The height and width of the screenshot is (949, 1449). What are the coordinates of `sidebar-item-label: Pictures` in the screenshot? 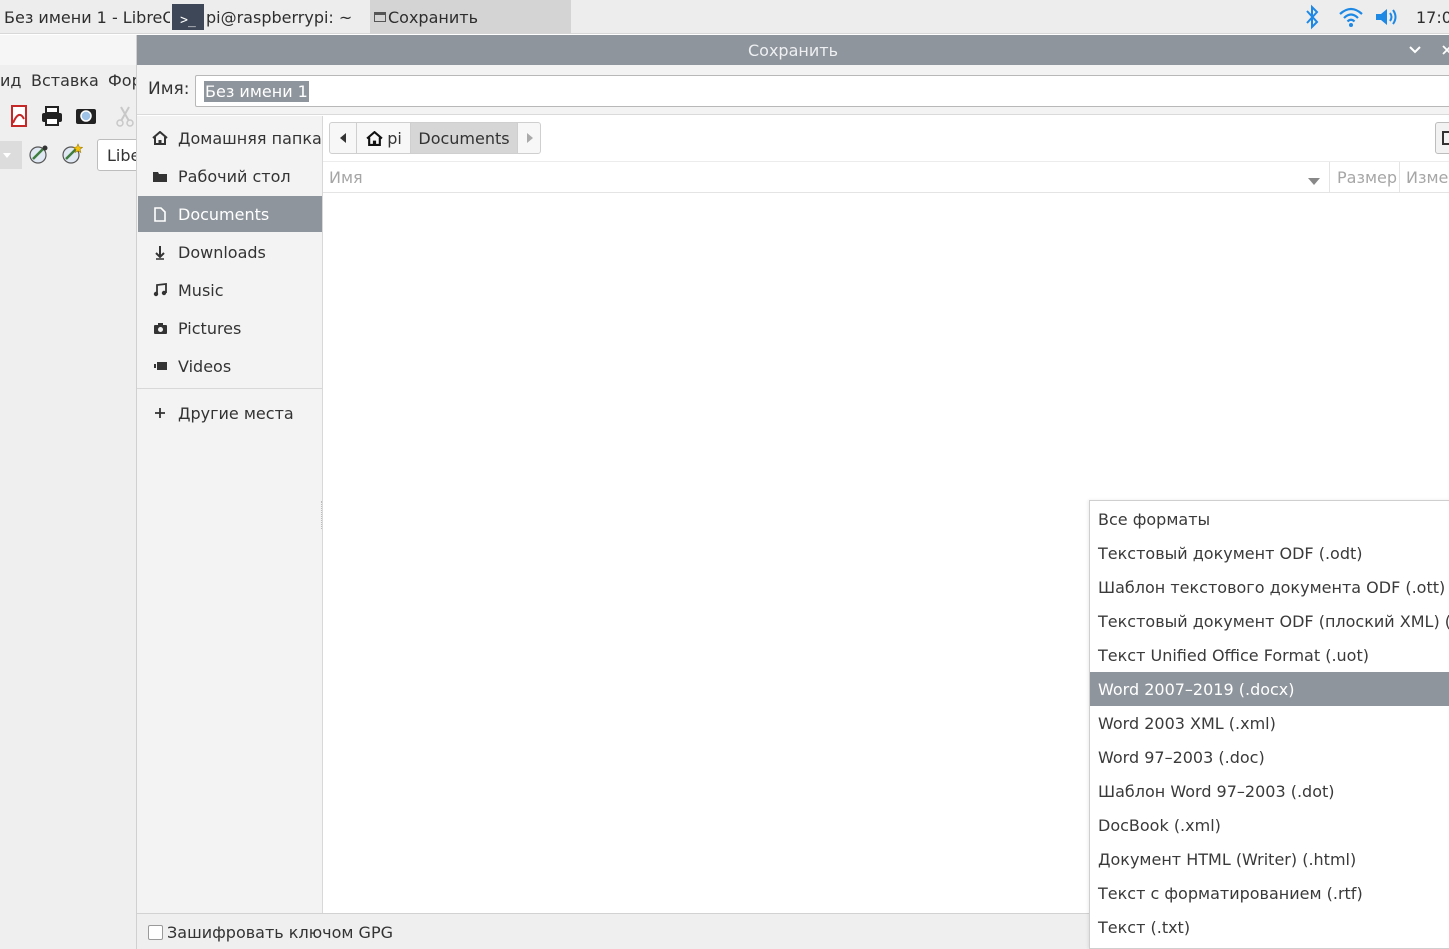 It's located at (210, 328).